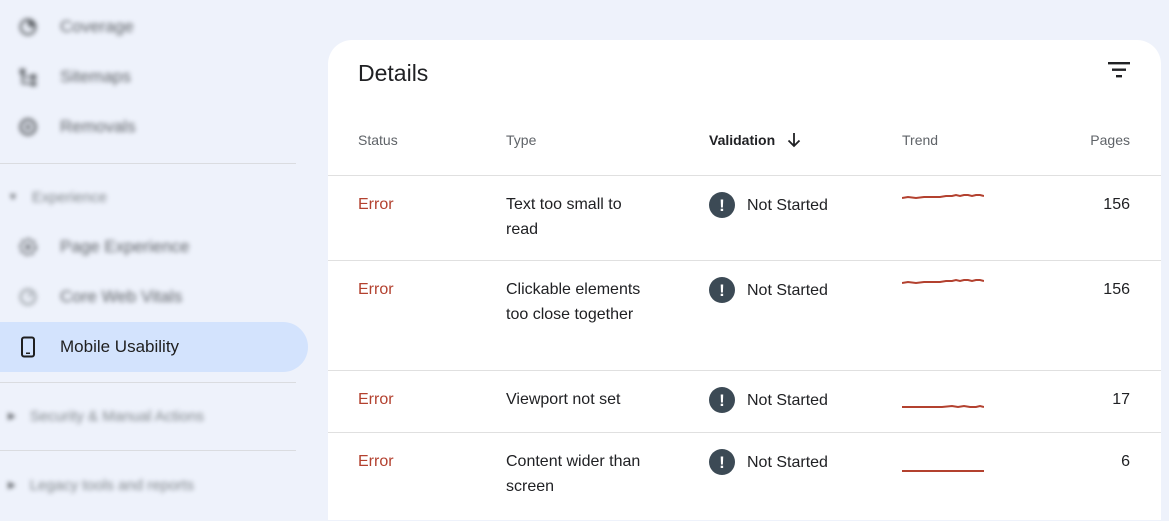  What do you see at coordinates (95, 76) in the screenshot?
I see `sidebar-item-label: Sitemaps` at bounding box center [95, 76].